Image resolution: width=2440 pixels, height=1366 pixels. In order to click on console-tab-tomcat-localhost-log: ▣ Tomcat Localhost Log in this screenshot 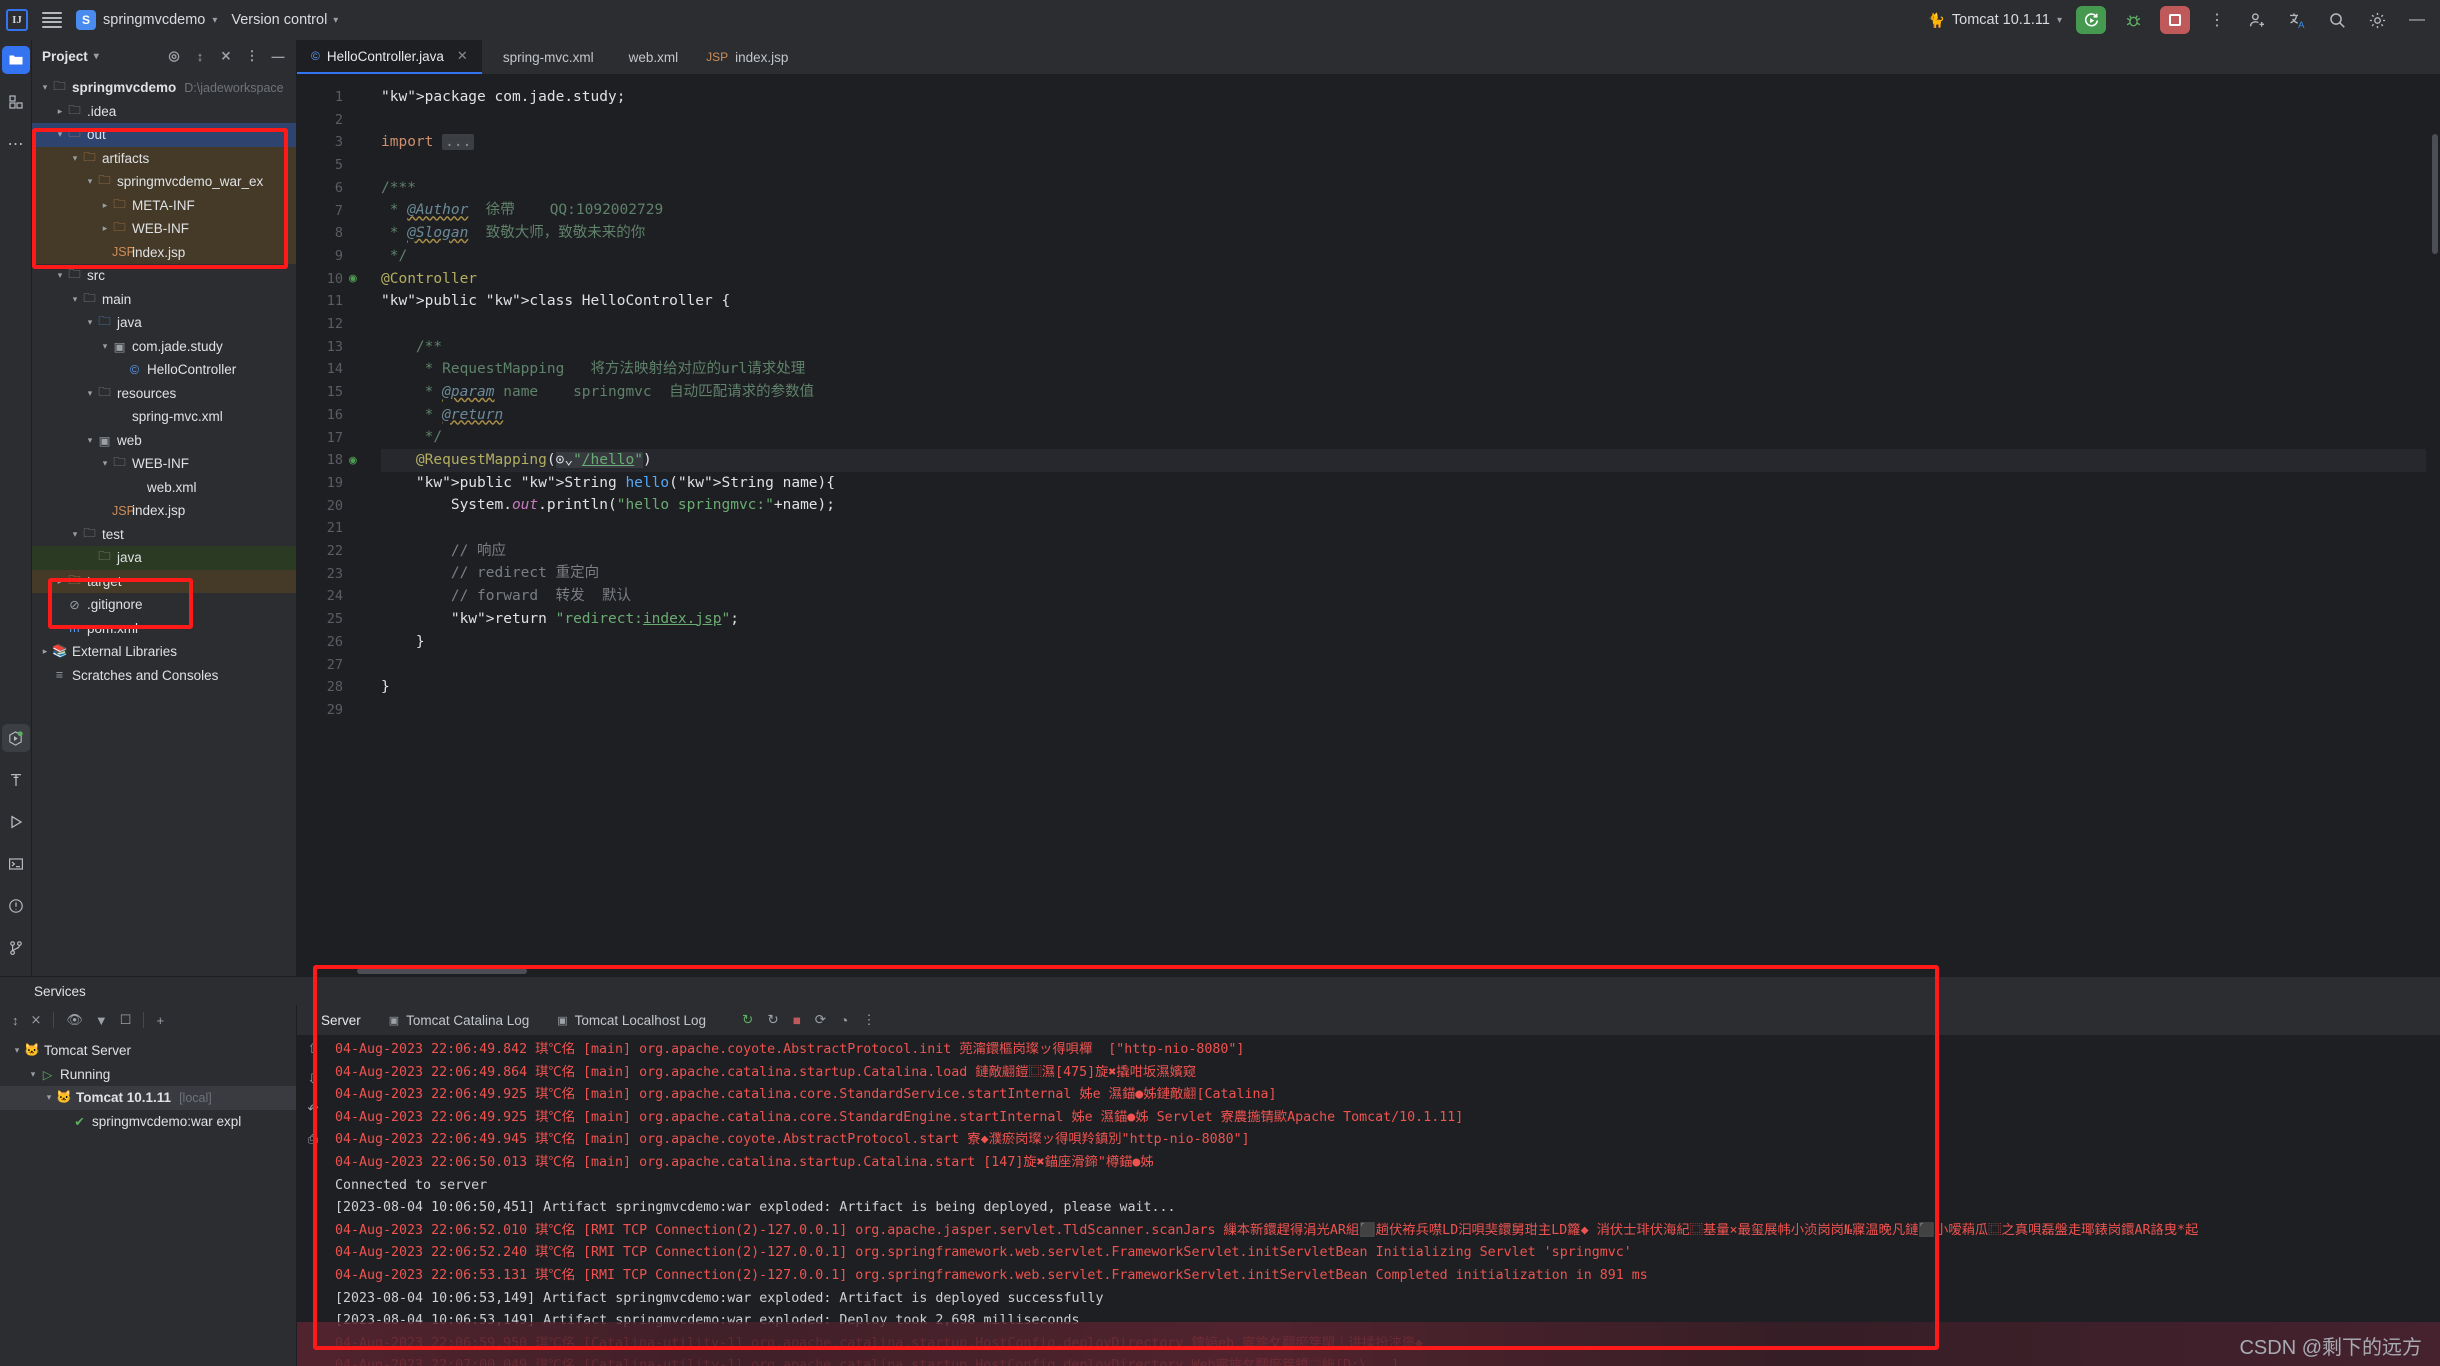, I will do `click(631, 1020)`.